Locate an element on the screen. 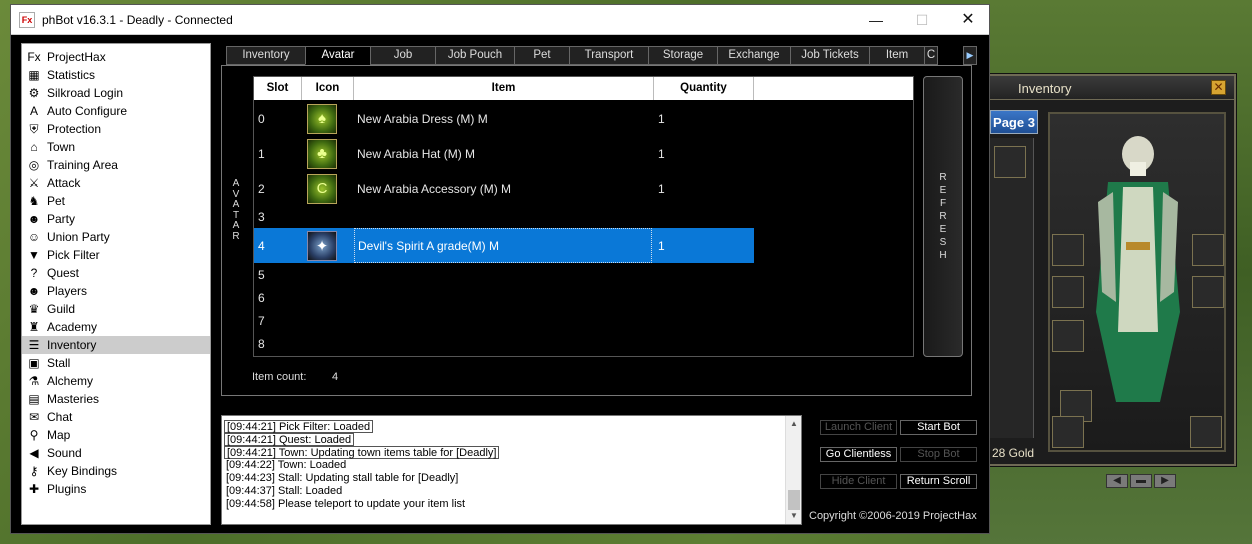 The height and width of the screenshot is (544, 1252). game-prev-button: ◀ is located at coordinates (1117, 481).